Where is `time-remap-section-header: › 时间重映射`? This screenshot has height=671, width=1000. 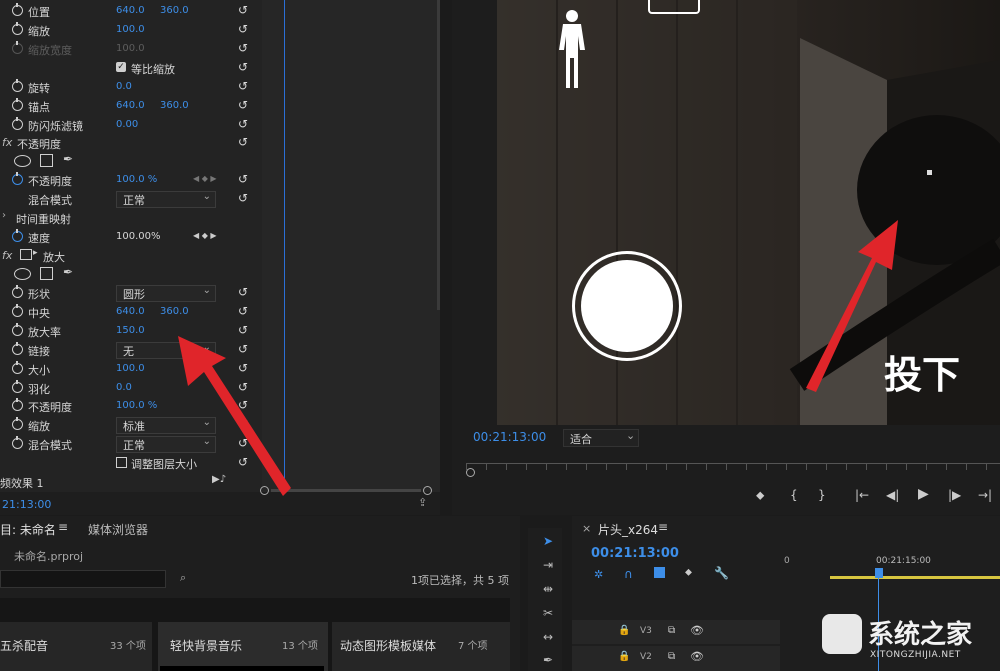
time-remap-section-header: › 时间重映射 is located at coordinates (131, 218).